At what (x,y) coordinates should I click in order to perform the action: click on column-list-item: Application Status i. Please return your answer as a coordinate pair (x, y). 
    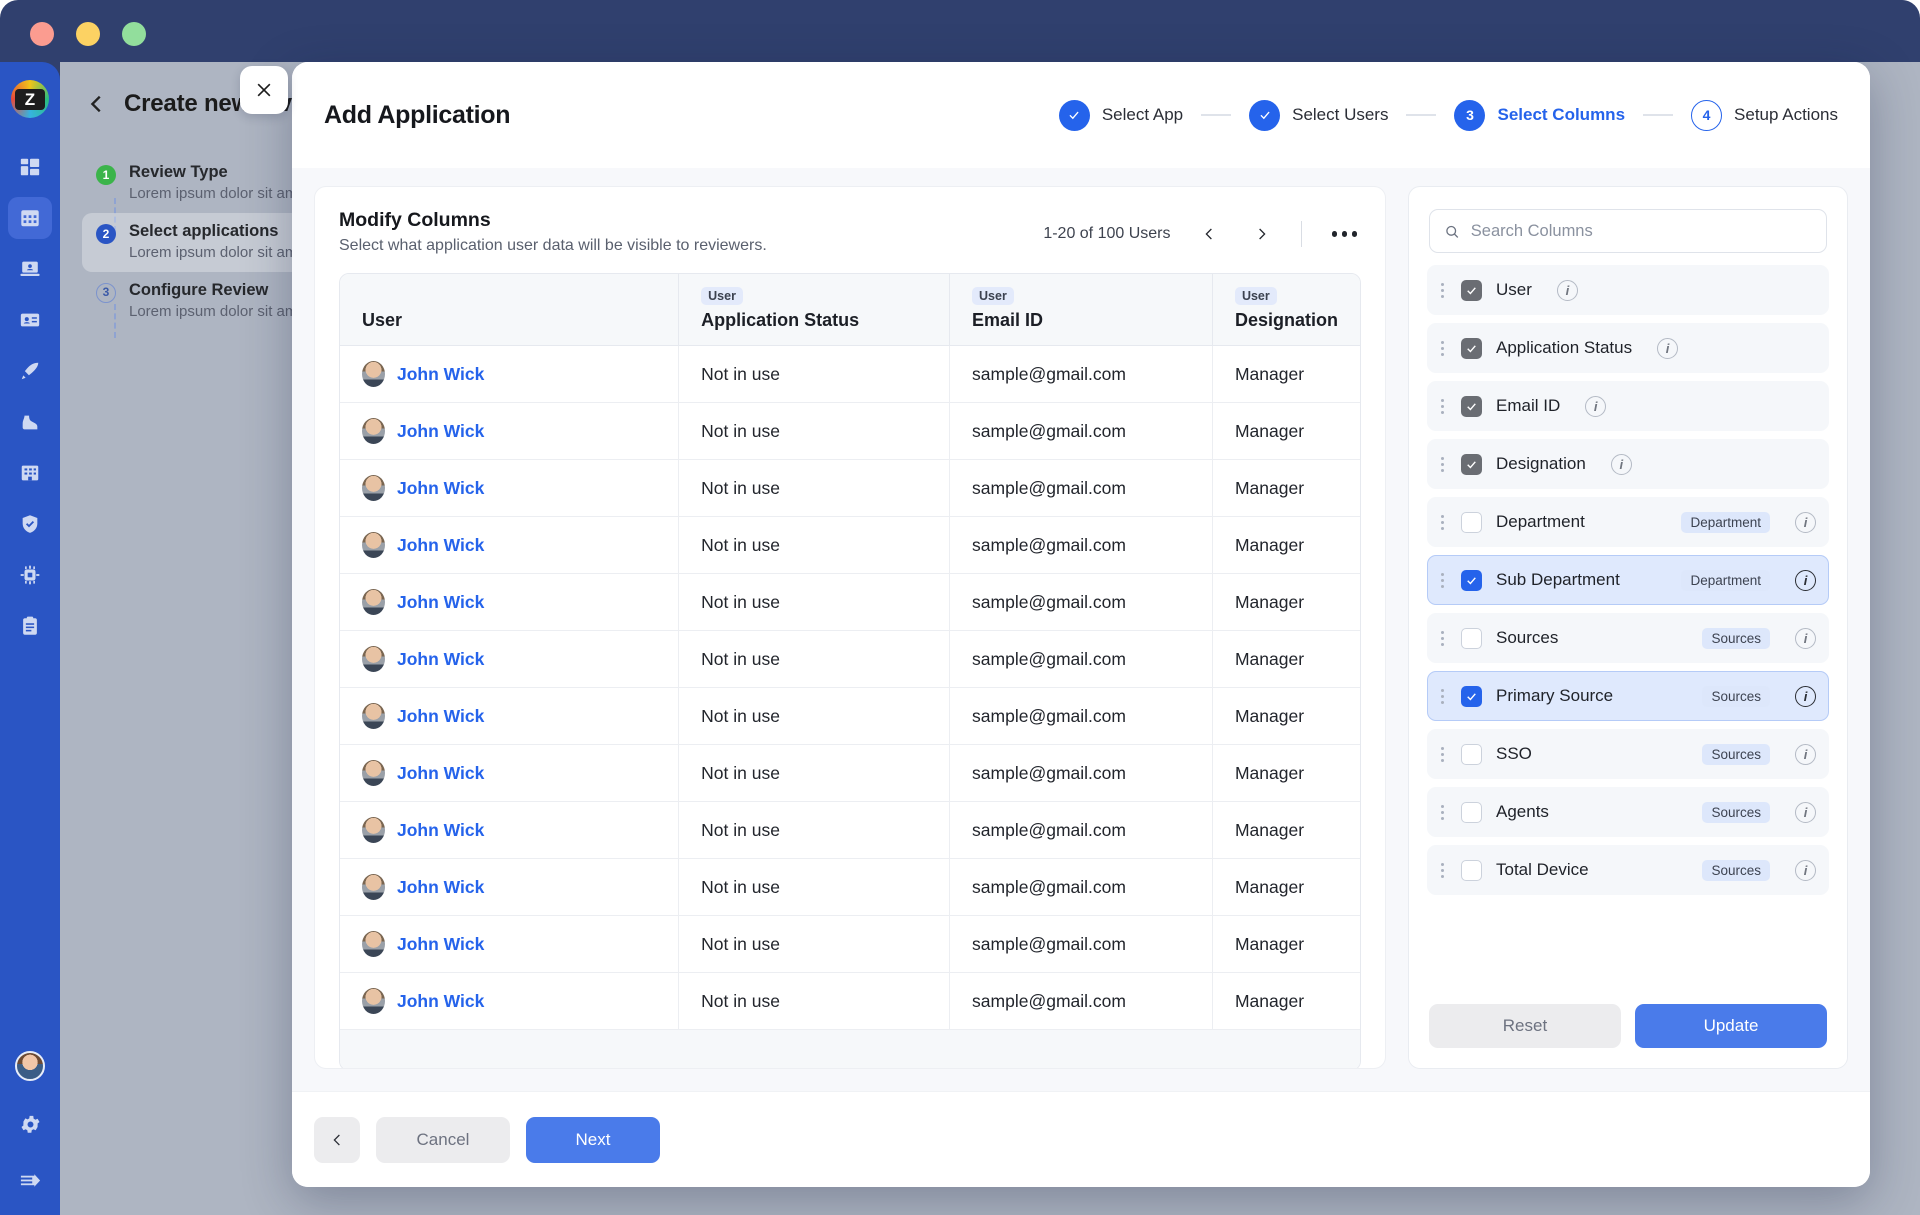
    Looking at the image, I should click on (1628, 348).